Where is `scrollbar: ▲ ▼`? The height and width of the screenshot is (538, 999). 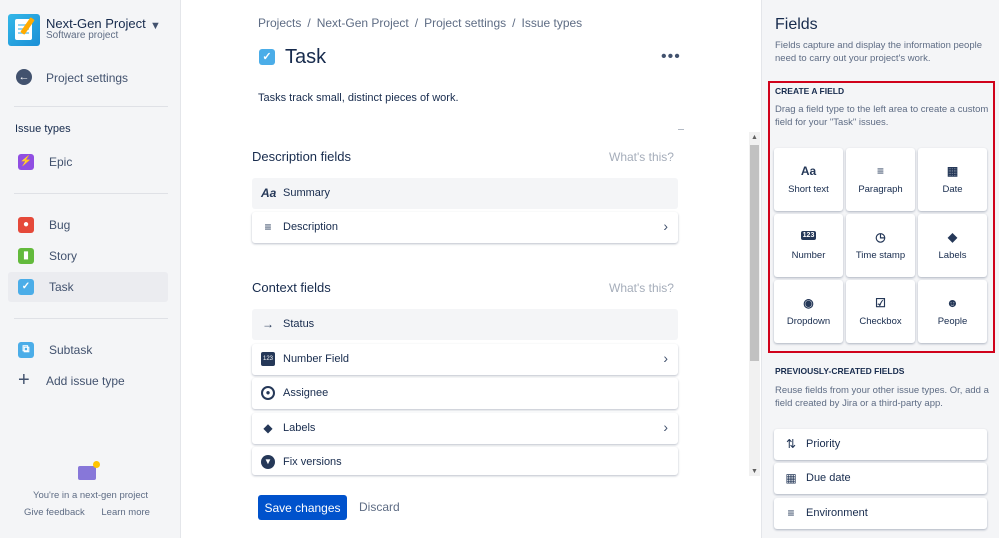
scrollbar: ▲ ▼ is located at coordinates (754, 304).